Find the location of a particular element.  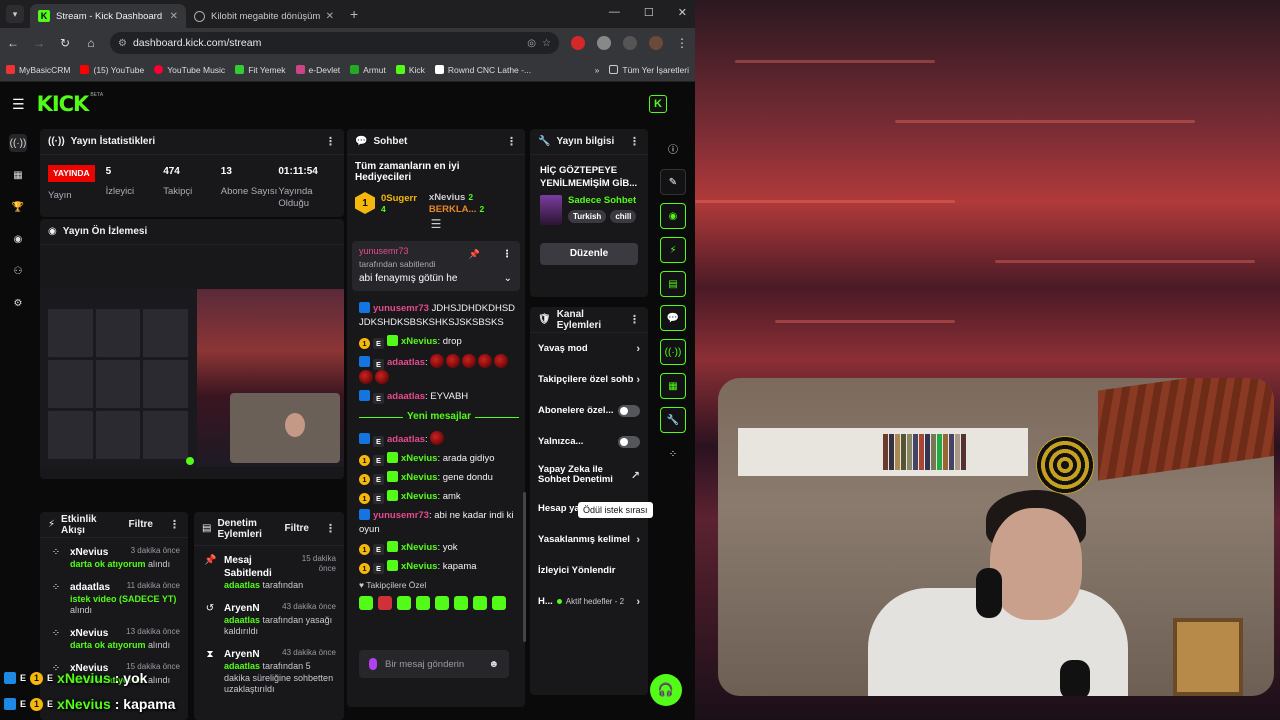

forward-icon: → is located at coordinates (39, 43).